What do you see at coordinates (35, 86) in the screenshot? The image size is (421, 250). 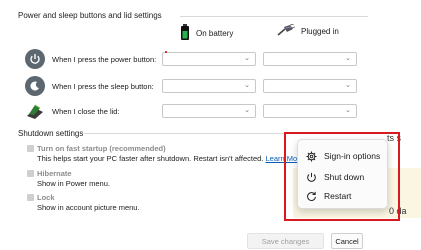 I see `sleep-button-icon` at bounding box center [35, 86].